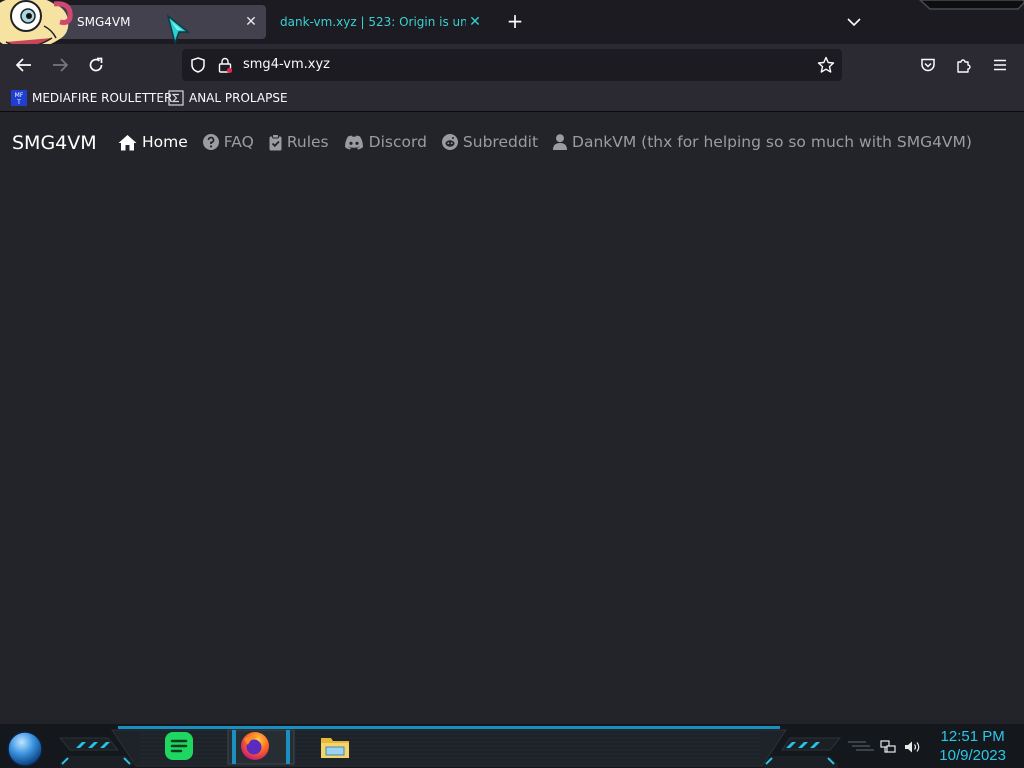 Image resolution: width=1024 pixels, height=768 pixels. Describe the element at coordinates (54, 143) in the screenshot. I see `site-brand: SMG4VM` at that location.